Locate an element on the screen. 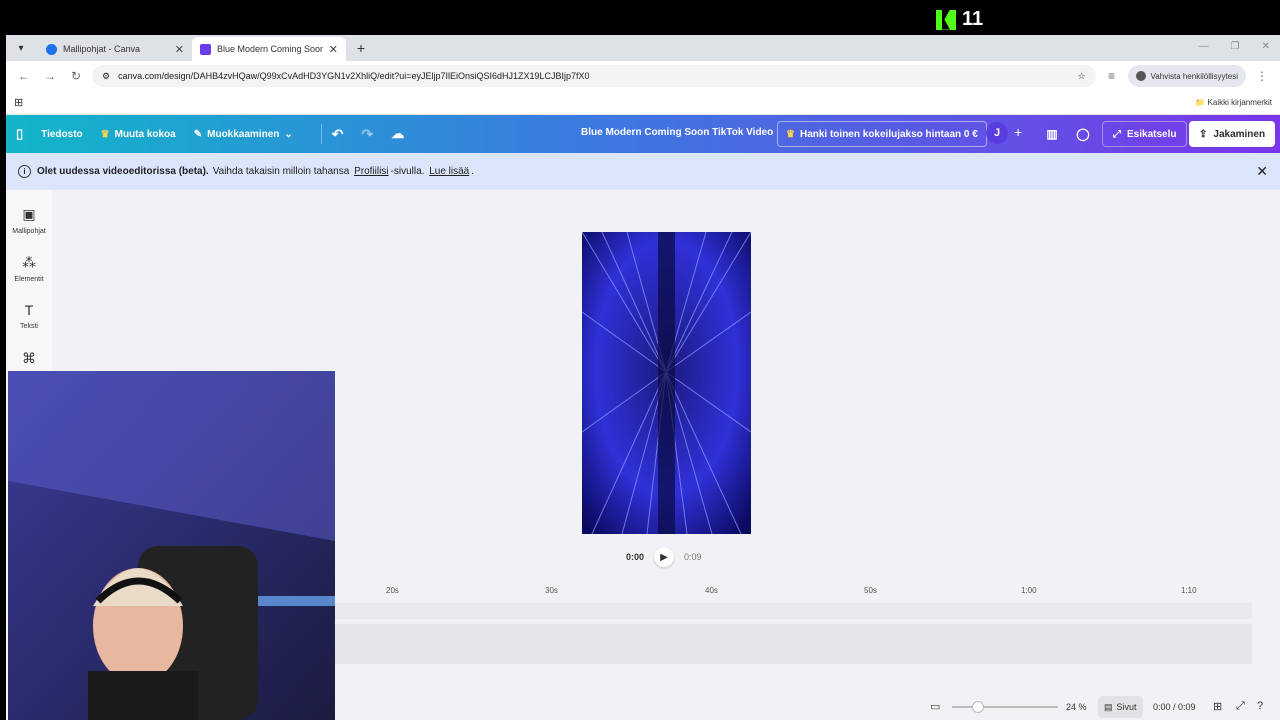 Image resolution: width=1280 pixels, height=720 pixels. notes-icon: ▭ is located at coordinates (935, 706).